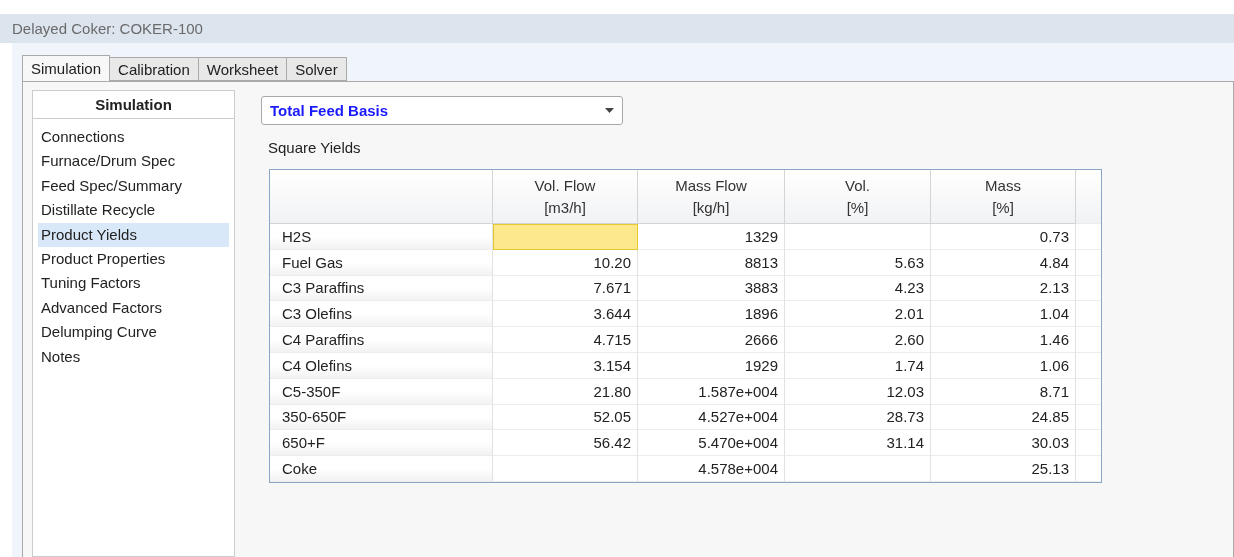 This screenshot has width=1234, height=557. I want to click on row-header: C4 Olefins, so click(381, 366).